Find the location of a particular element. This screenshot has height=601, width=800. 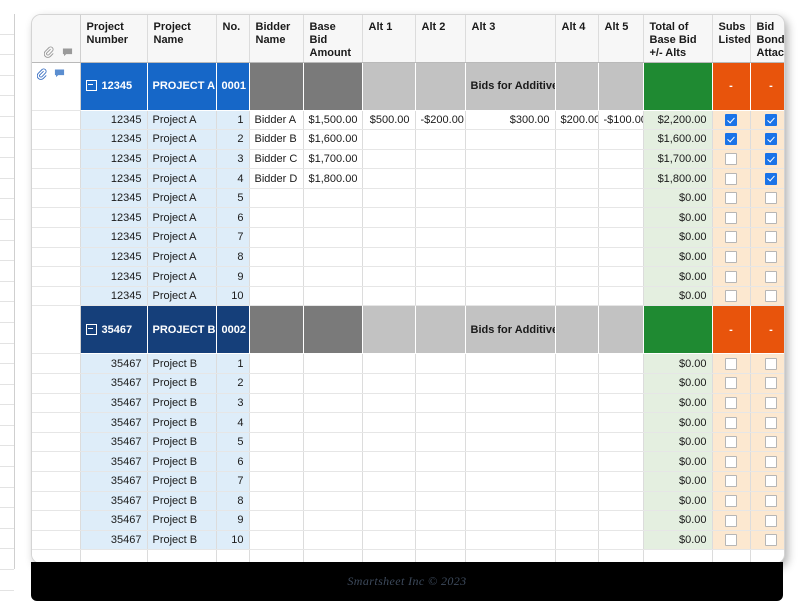

column-header-alt2: Alt 2 is located at coordinates (440, 39).